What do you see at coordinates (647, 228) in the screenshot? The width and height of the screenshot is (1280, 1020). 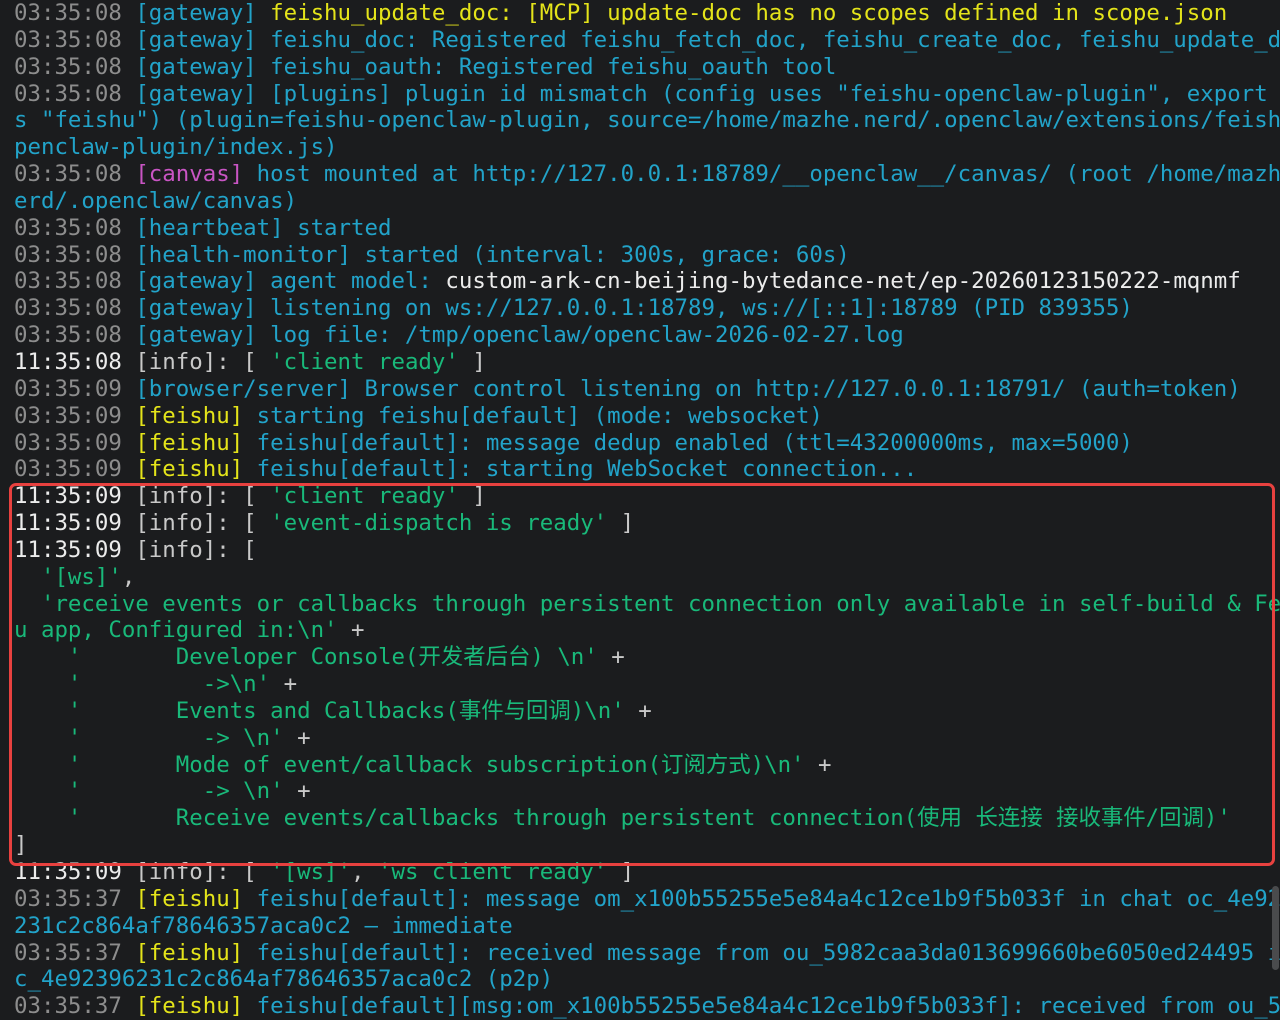 I see `log-line: 03:35:08 [heartbeat] started` at bounding box center [647, 228].